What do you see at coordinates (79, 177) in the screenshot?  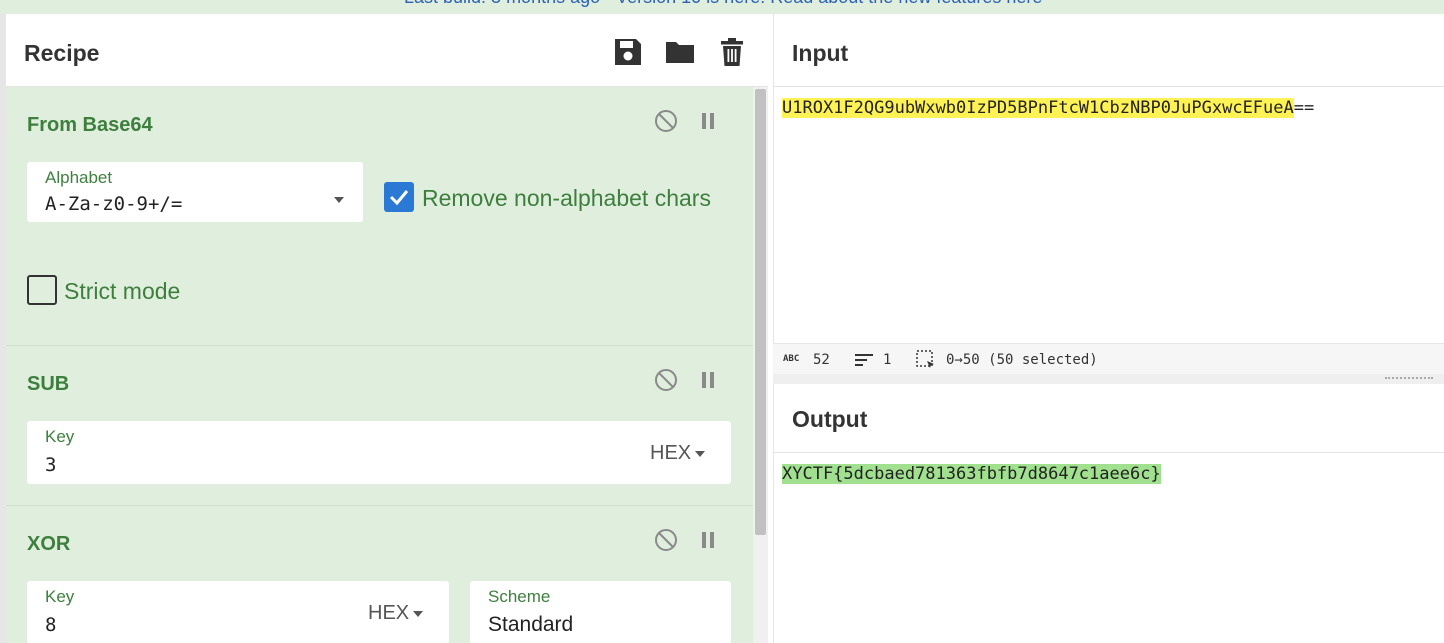 I see `alphabet-label: Alphabet` at bounding box center [79, 177].